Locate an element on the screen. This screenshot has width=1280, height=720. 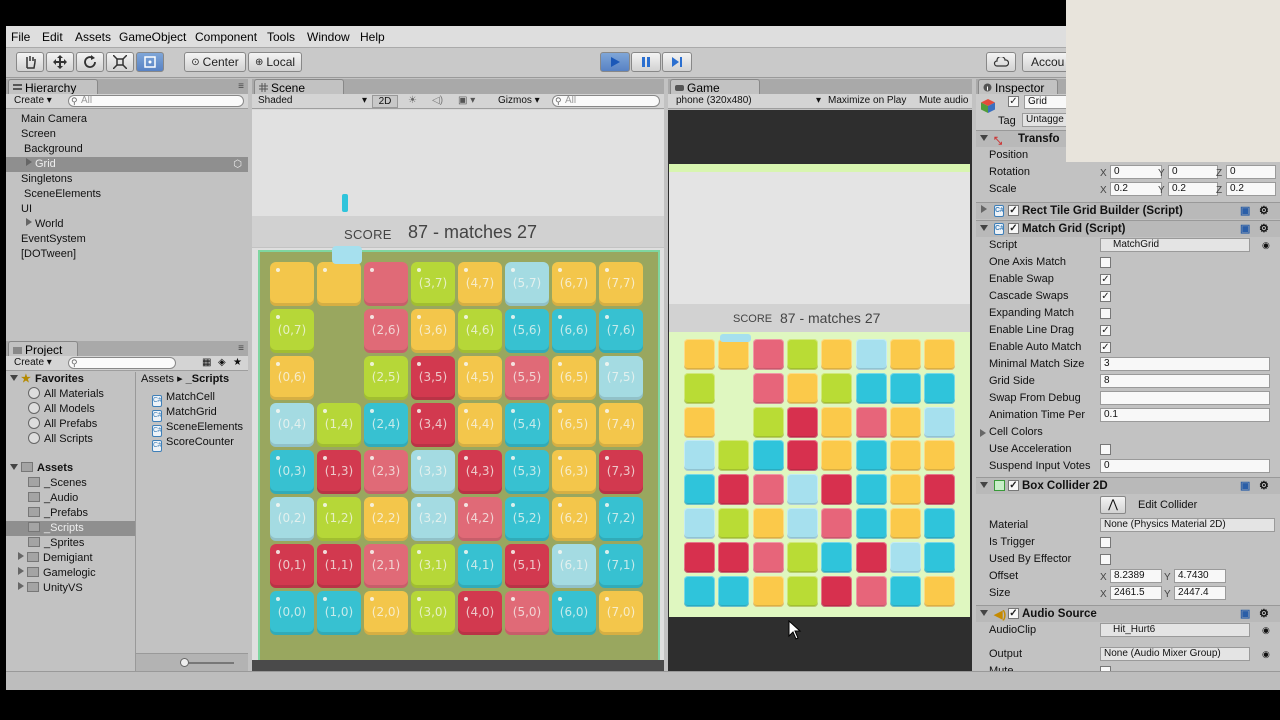
project-search-input: ⚲ is located at coordinates (122, 363).